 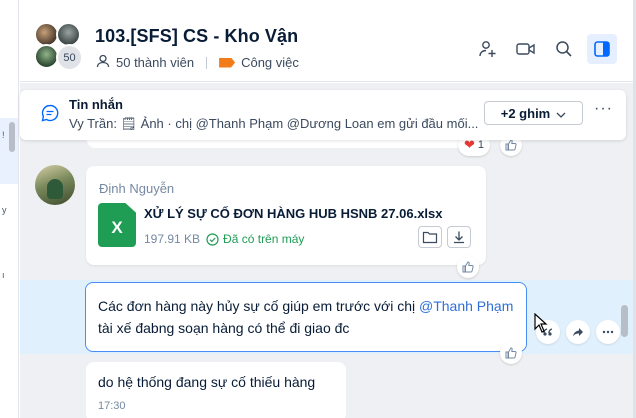 I want to click on add-member-icon, so click(x=487, y=49).